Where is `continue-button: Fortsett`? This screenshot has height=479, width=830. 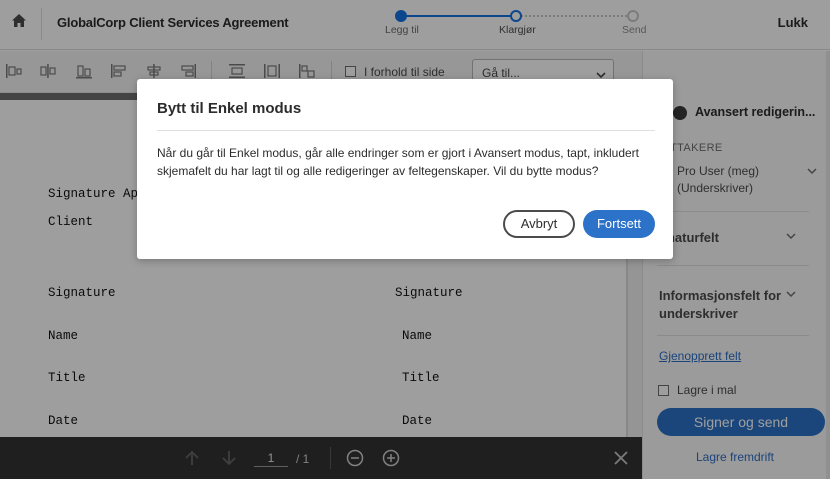 continue-button: Fortsett is located at coordinates (619, 224).